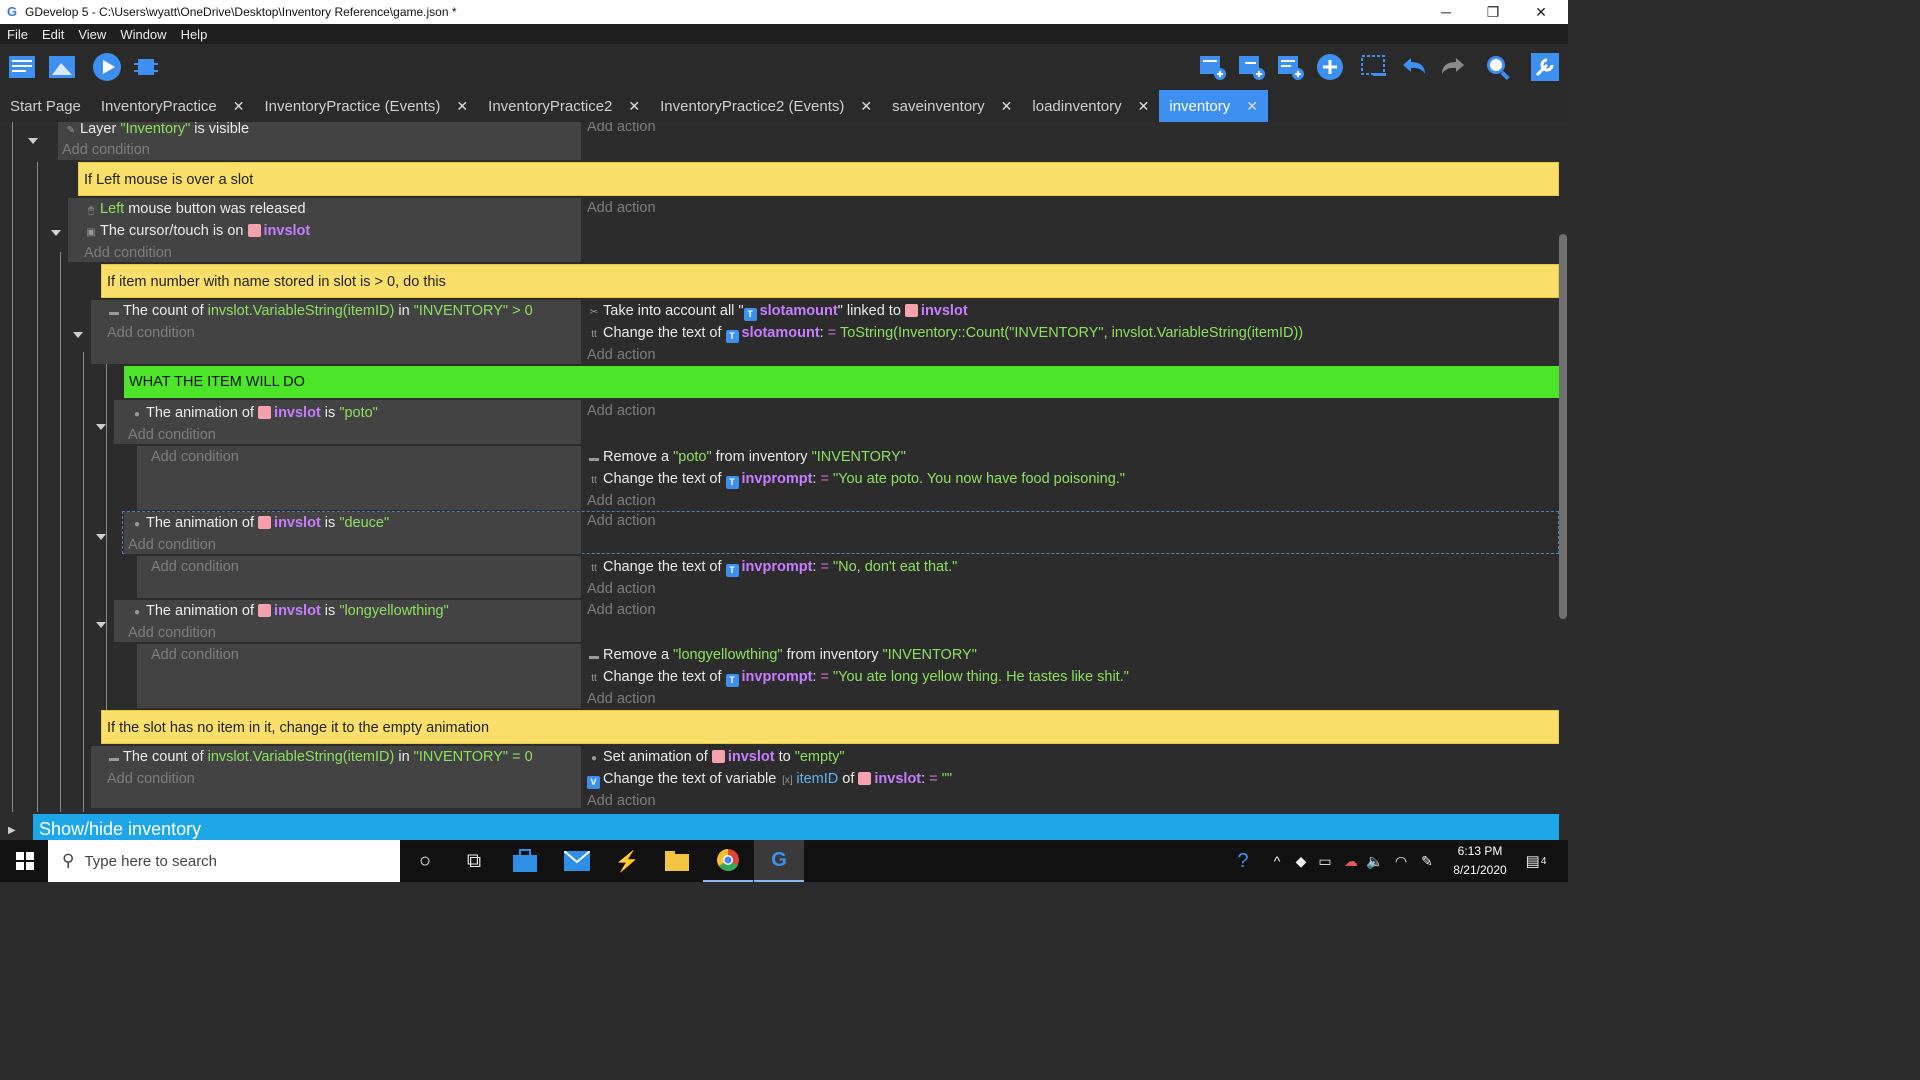 This screenshot has height=1080, width=1920. I want to click on onedrive-error-icon: ☁, so click(1351, 861).